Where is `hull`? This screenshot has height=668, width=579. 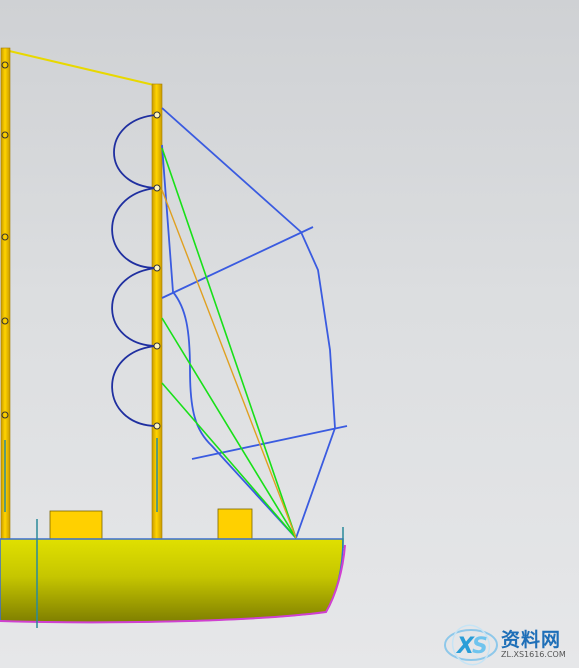
hull is located at coordinates (172, 581).